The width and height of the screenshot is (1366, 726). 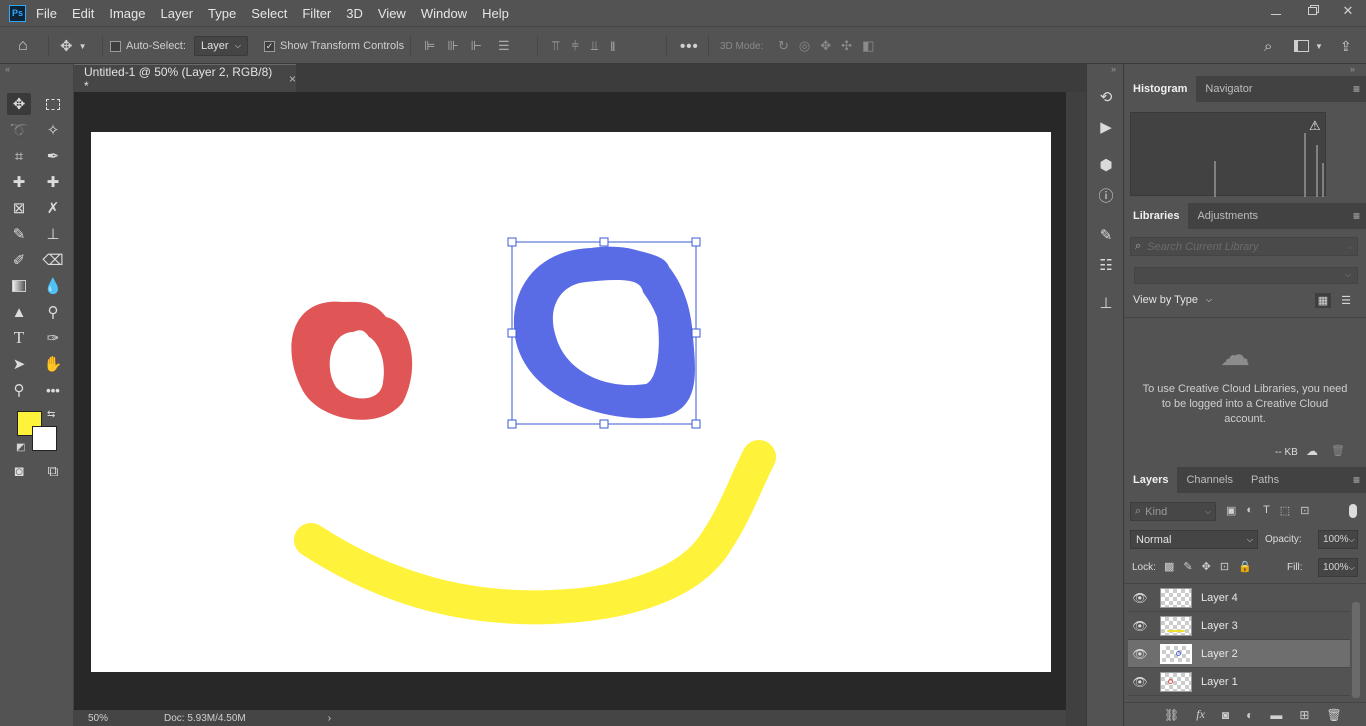 What do you see at coordinates (20, 447) in the screenshot?
I see `default-colors-icon: ◩` at bounding box center [20, 447].